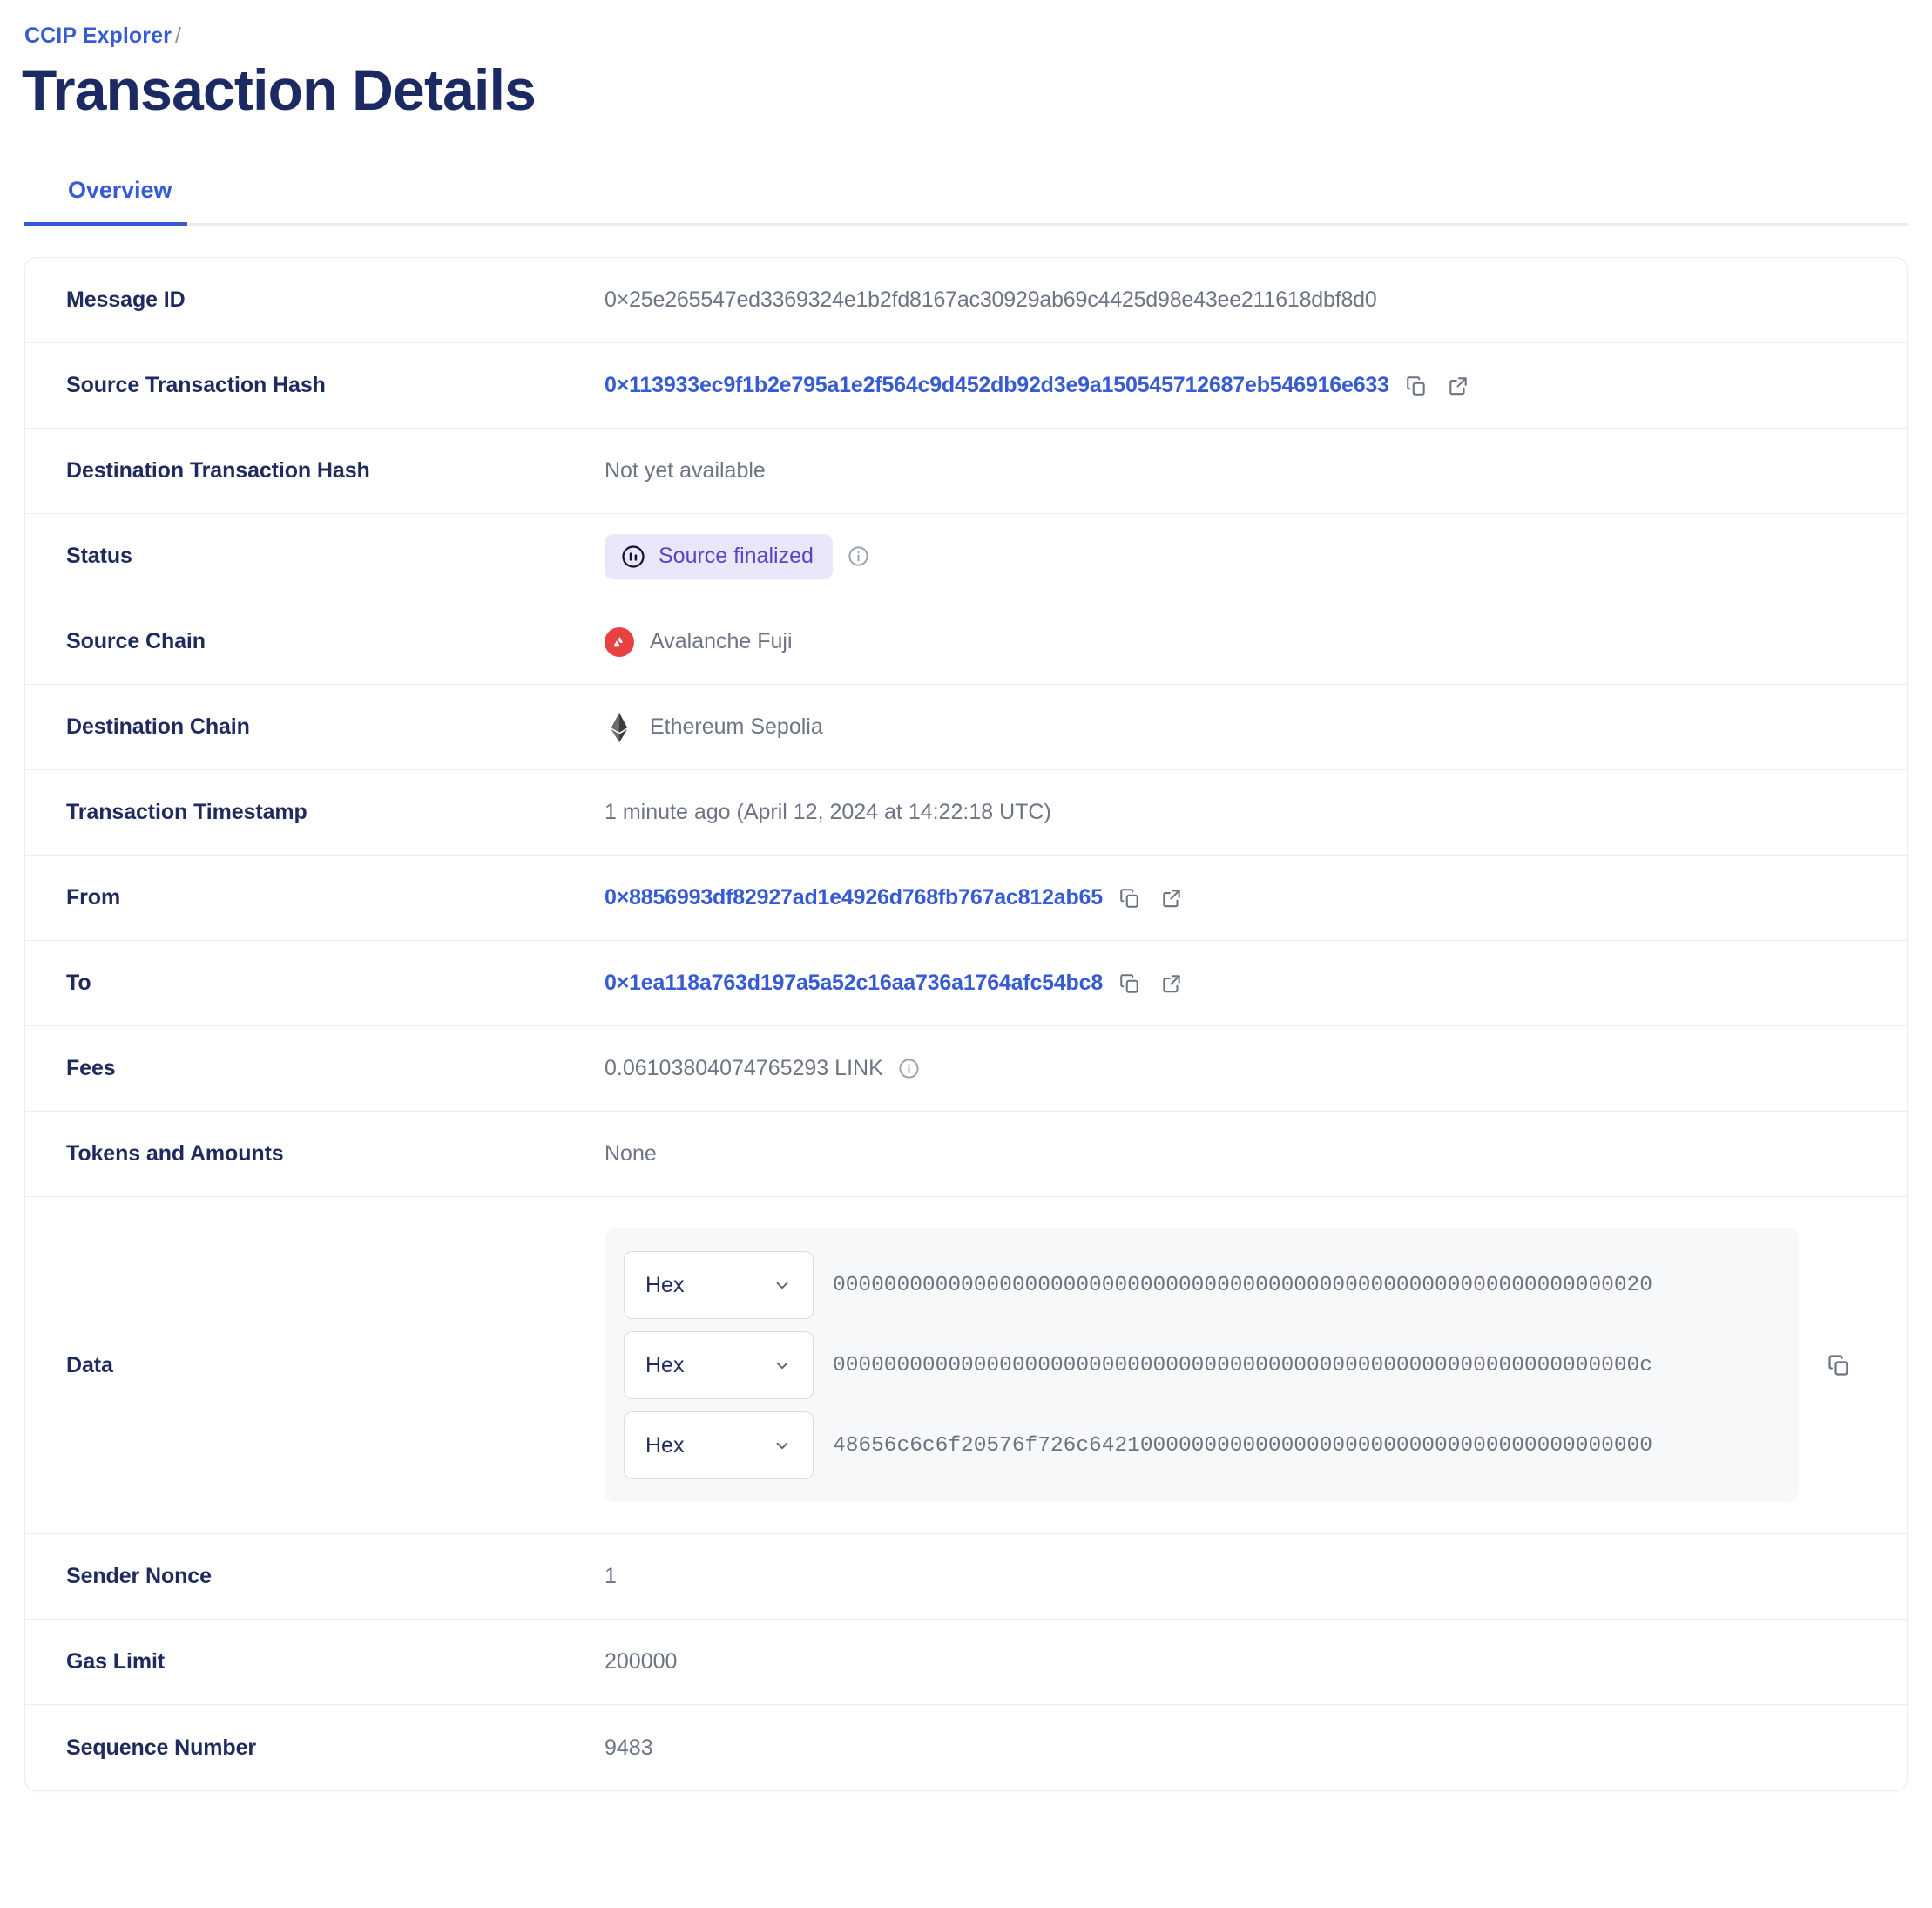 Image resolution: width=1932 pixels, height=1908 pixels. Describe the element at coordinates (1256, 471) in the screenshot. I see `value-destination-transaction-hash-cell: Not yet available` at that location.